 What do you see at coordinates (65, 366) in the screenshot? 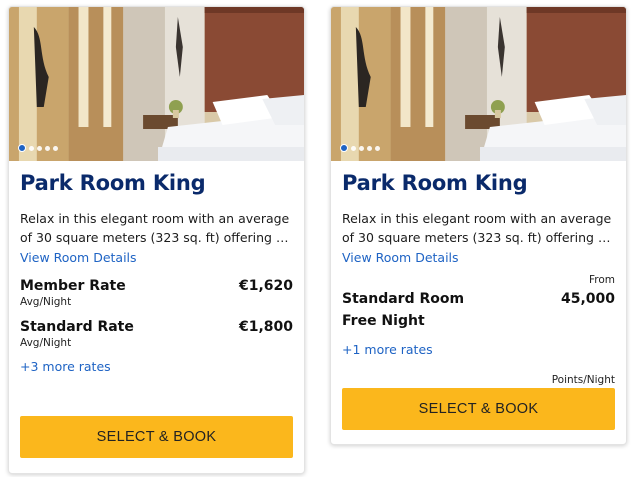
I see `more-rates-link: +3 more rates` at bounding box center [65, 366].